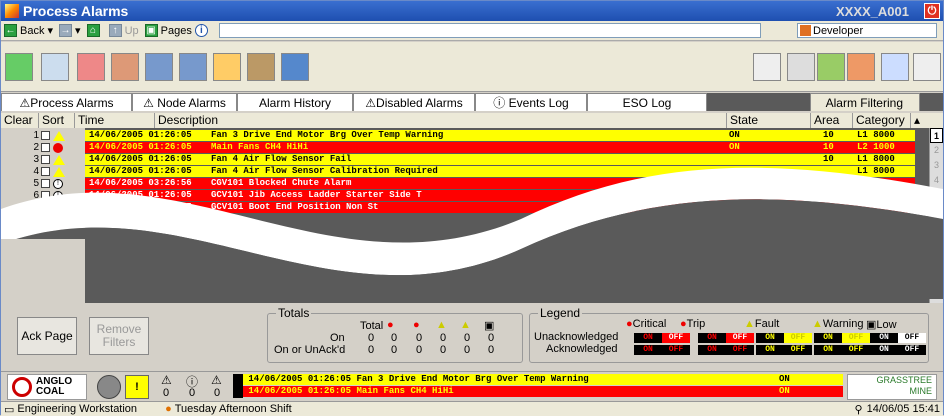 The height and width of the screenshot is (416, 944). I want to click on home-button: ⌂, so click(94, 30).